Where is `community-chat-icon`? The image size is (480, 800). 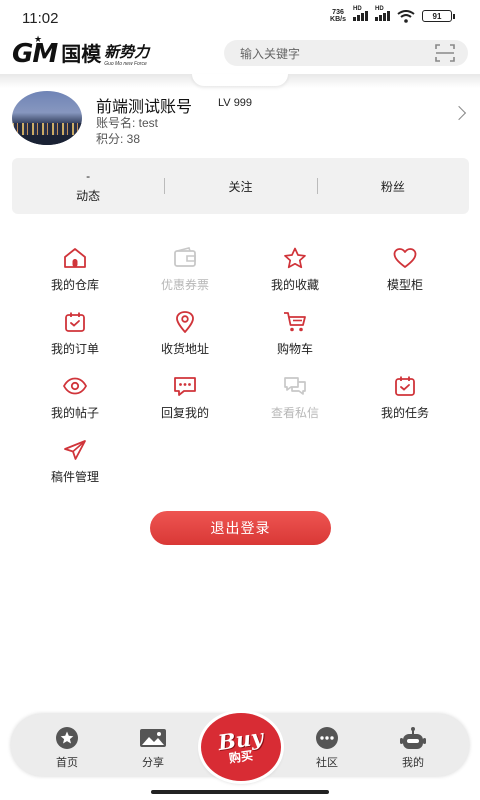 community-chat-icon is located at coordinates (327, 738).